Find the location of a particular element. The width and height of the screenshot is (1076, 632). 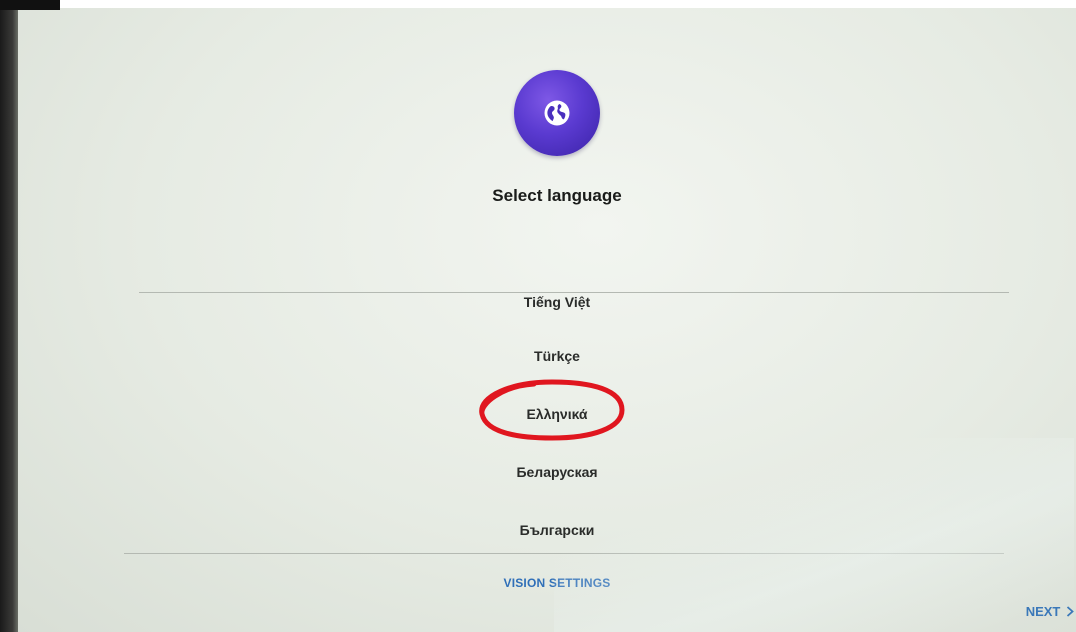

tablet-bezel is located at coordinates (9, 316).